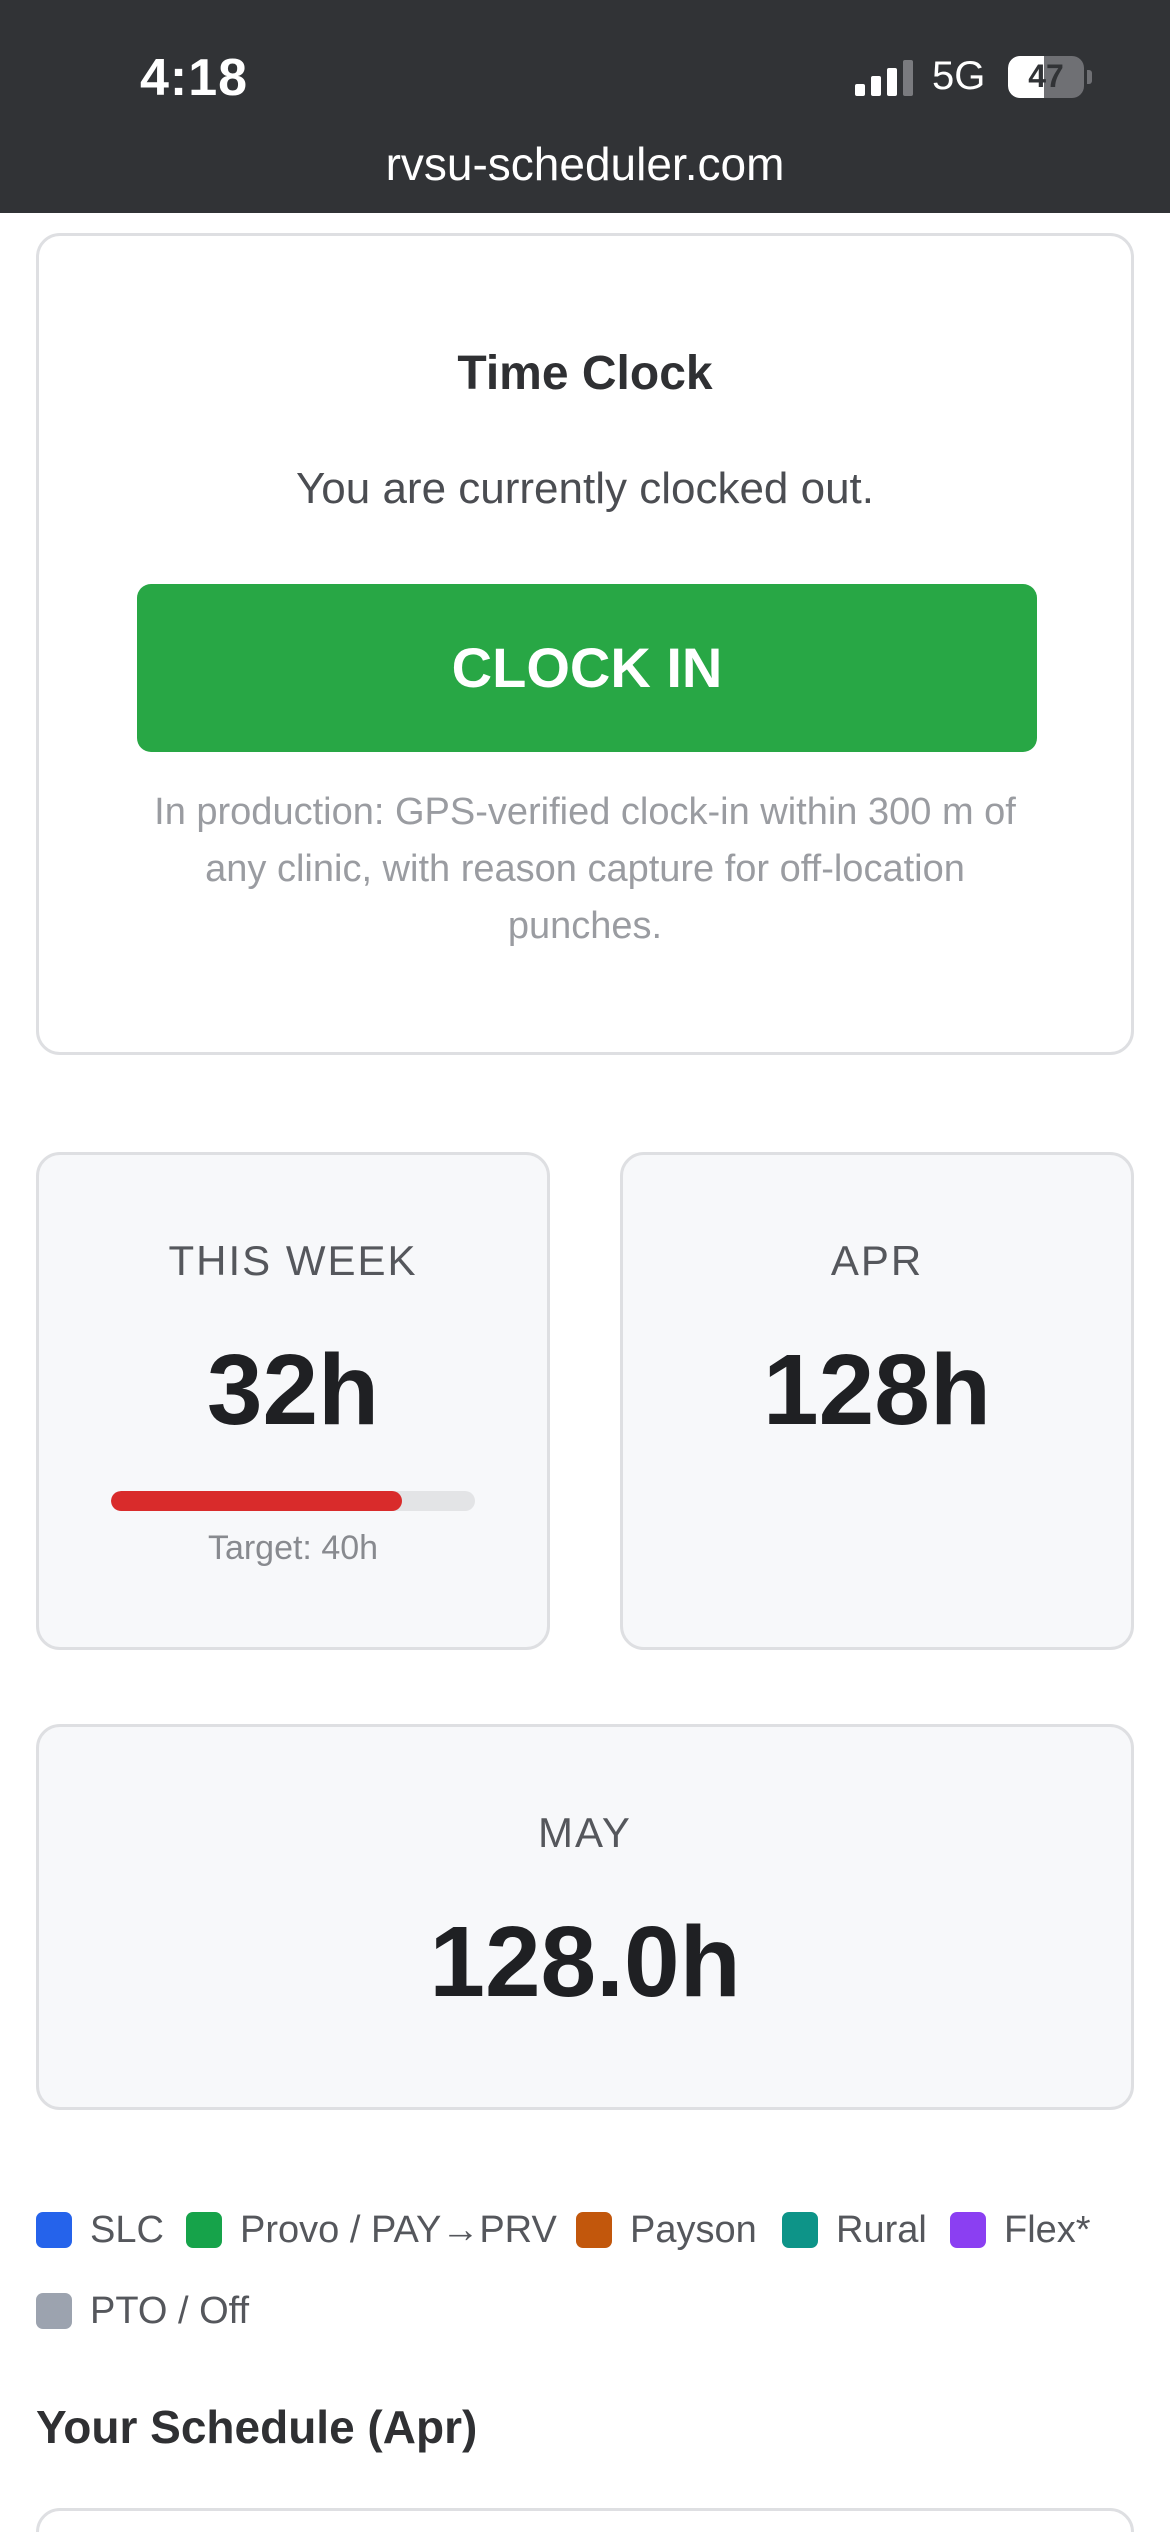 This screenshot has height=2532, width=1170. I want to click on legend-swatch-provo, so click(204, 2230).